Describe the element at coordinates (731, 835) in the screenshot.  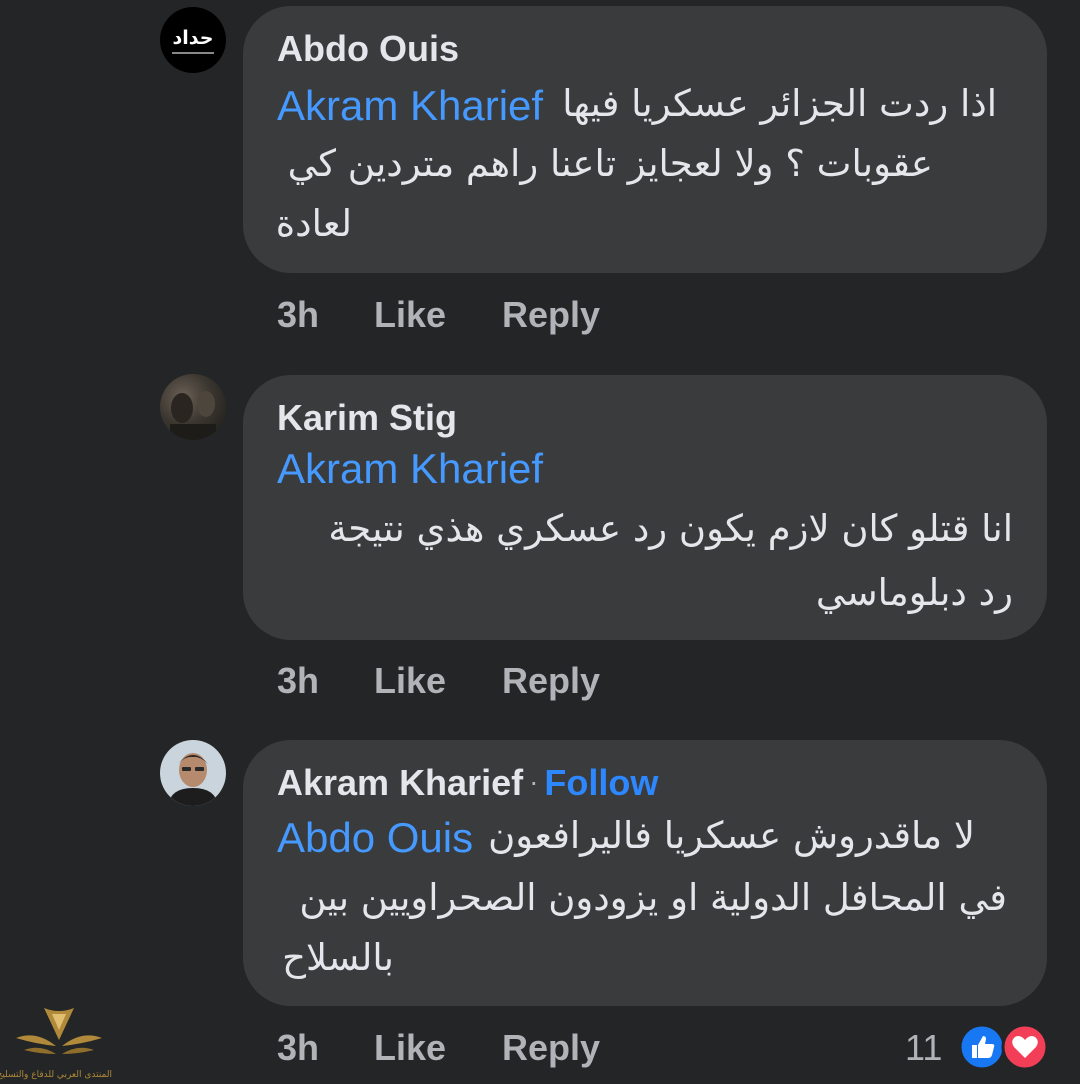
I see `comment-text-line: لا ماقدروش عسكريا فاليرافعون` at that location.